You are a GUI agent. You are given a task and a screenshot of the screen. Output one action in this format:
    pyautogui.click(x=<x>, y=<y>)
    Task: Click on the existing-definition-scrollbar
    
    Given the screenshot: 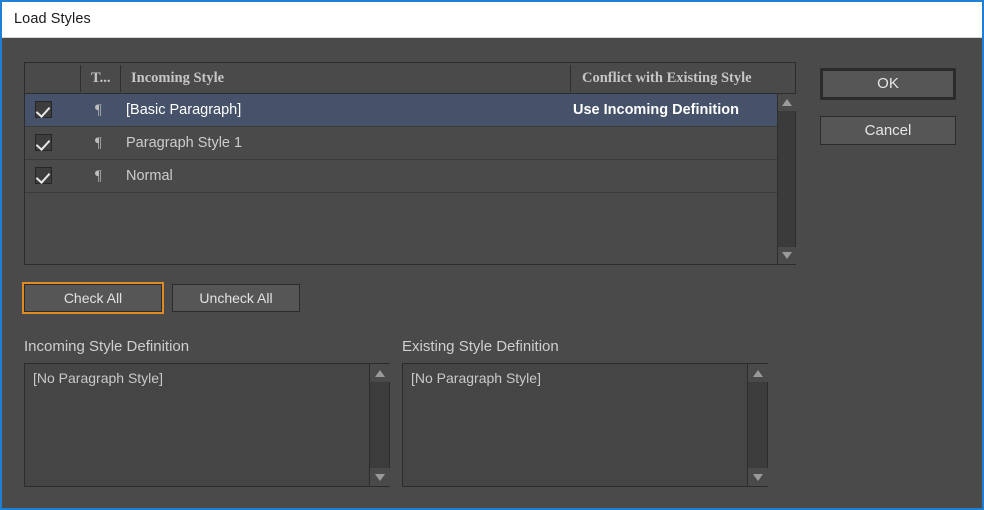 What is the action you would take?
    pyautogui.click(x=757, y=425)
    